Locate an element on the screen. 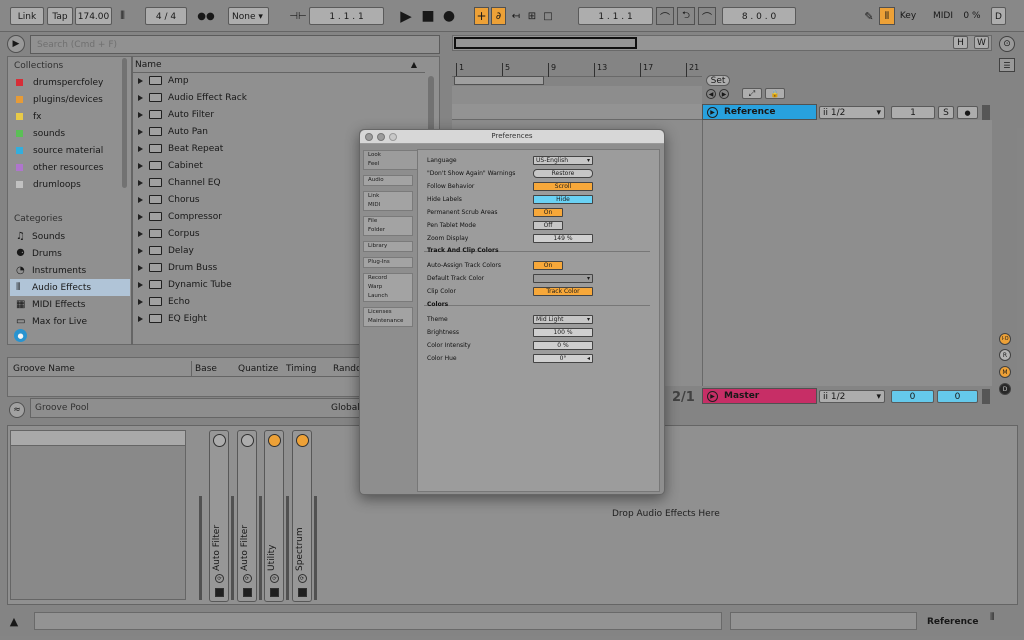 The image size is (1024, 640). pref-tab-label: Plug-Ins is located at coordinates (379, 262).